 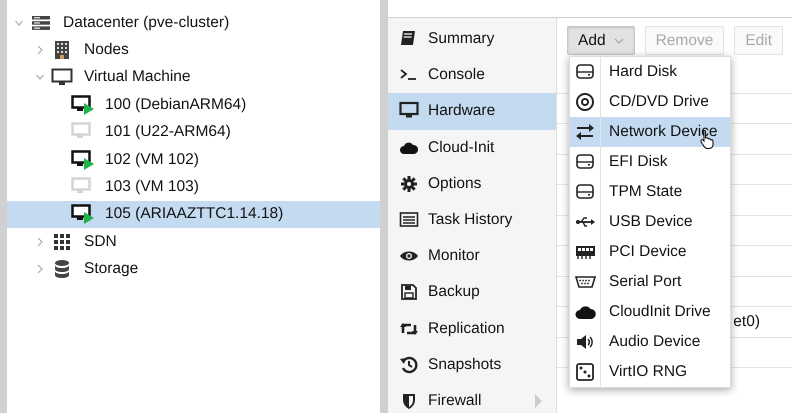 I want to click on speaker-icon, so click(x=585, y=342).